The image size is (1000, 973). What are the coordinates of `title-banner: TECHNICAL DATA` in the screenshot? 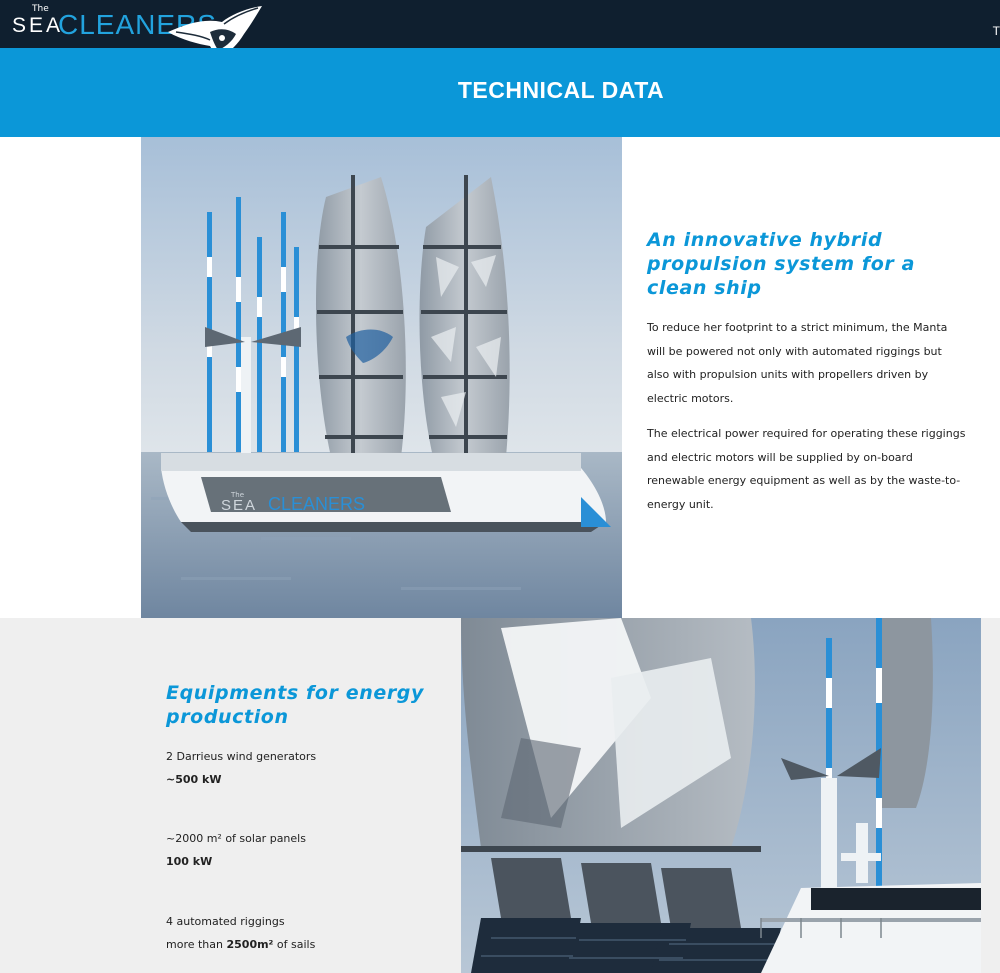 It's located at (500, 92).